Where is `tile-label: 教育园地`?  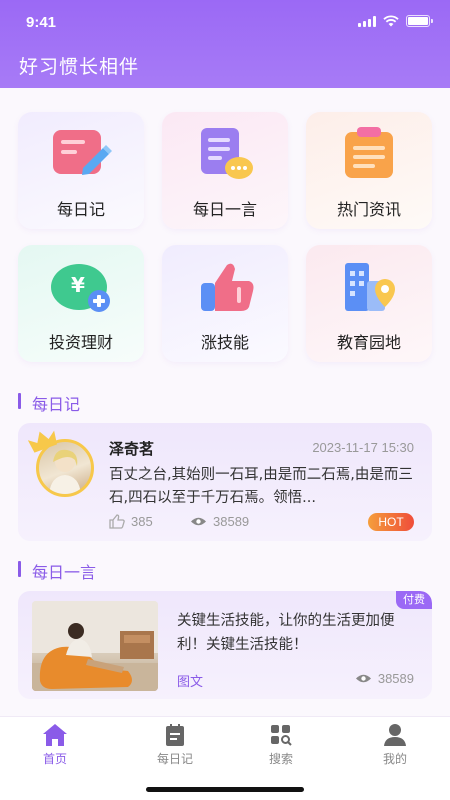 tile-label: 教育园地 is located at coordinates (368, 342).